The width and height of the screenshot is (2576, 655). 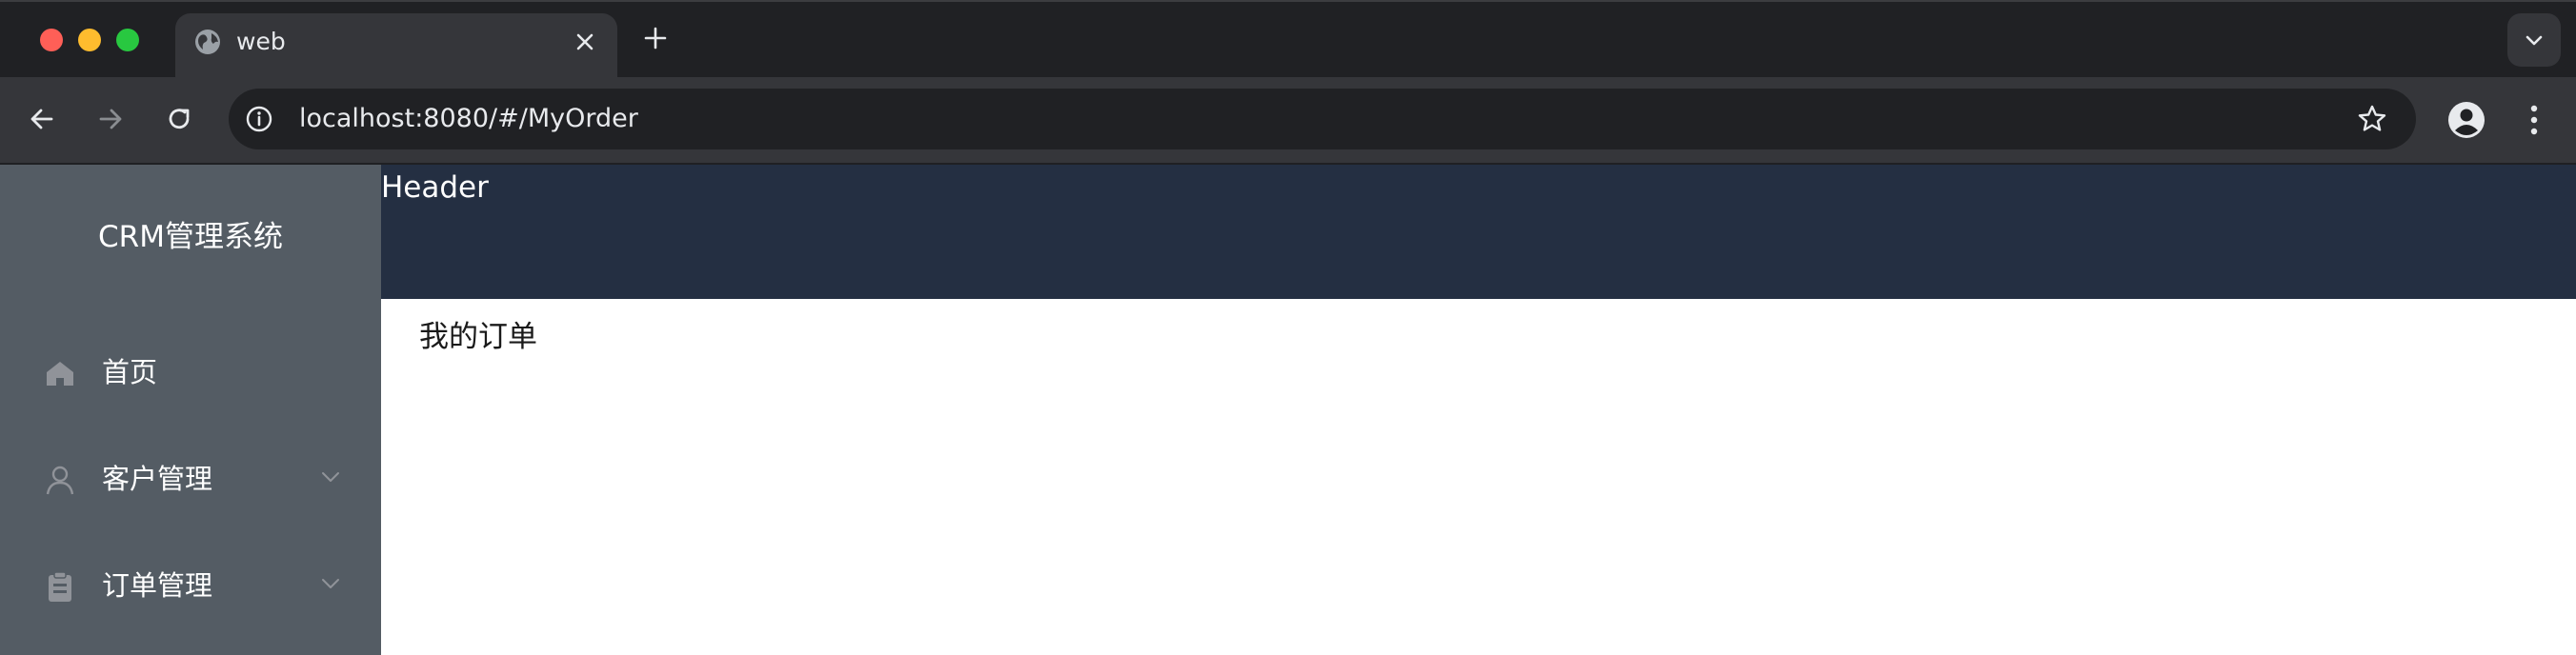 I want to click on clipboard-icon, so click(x=60, y=587).